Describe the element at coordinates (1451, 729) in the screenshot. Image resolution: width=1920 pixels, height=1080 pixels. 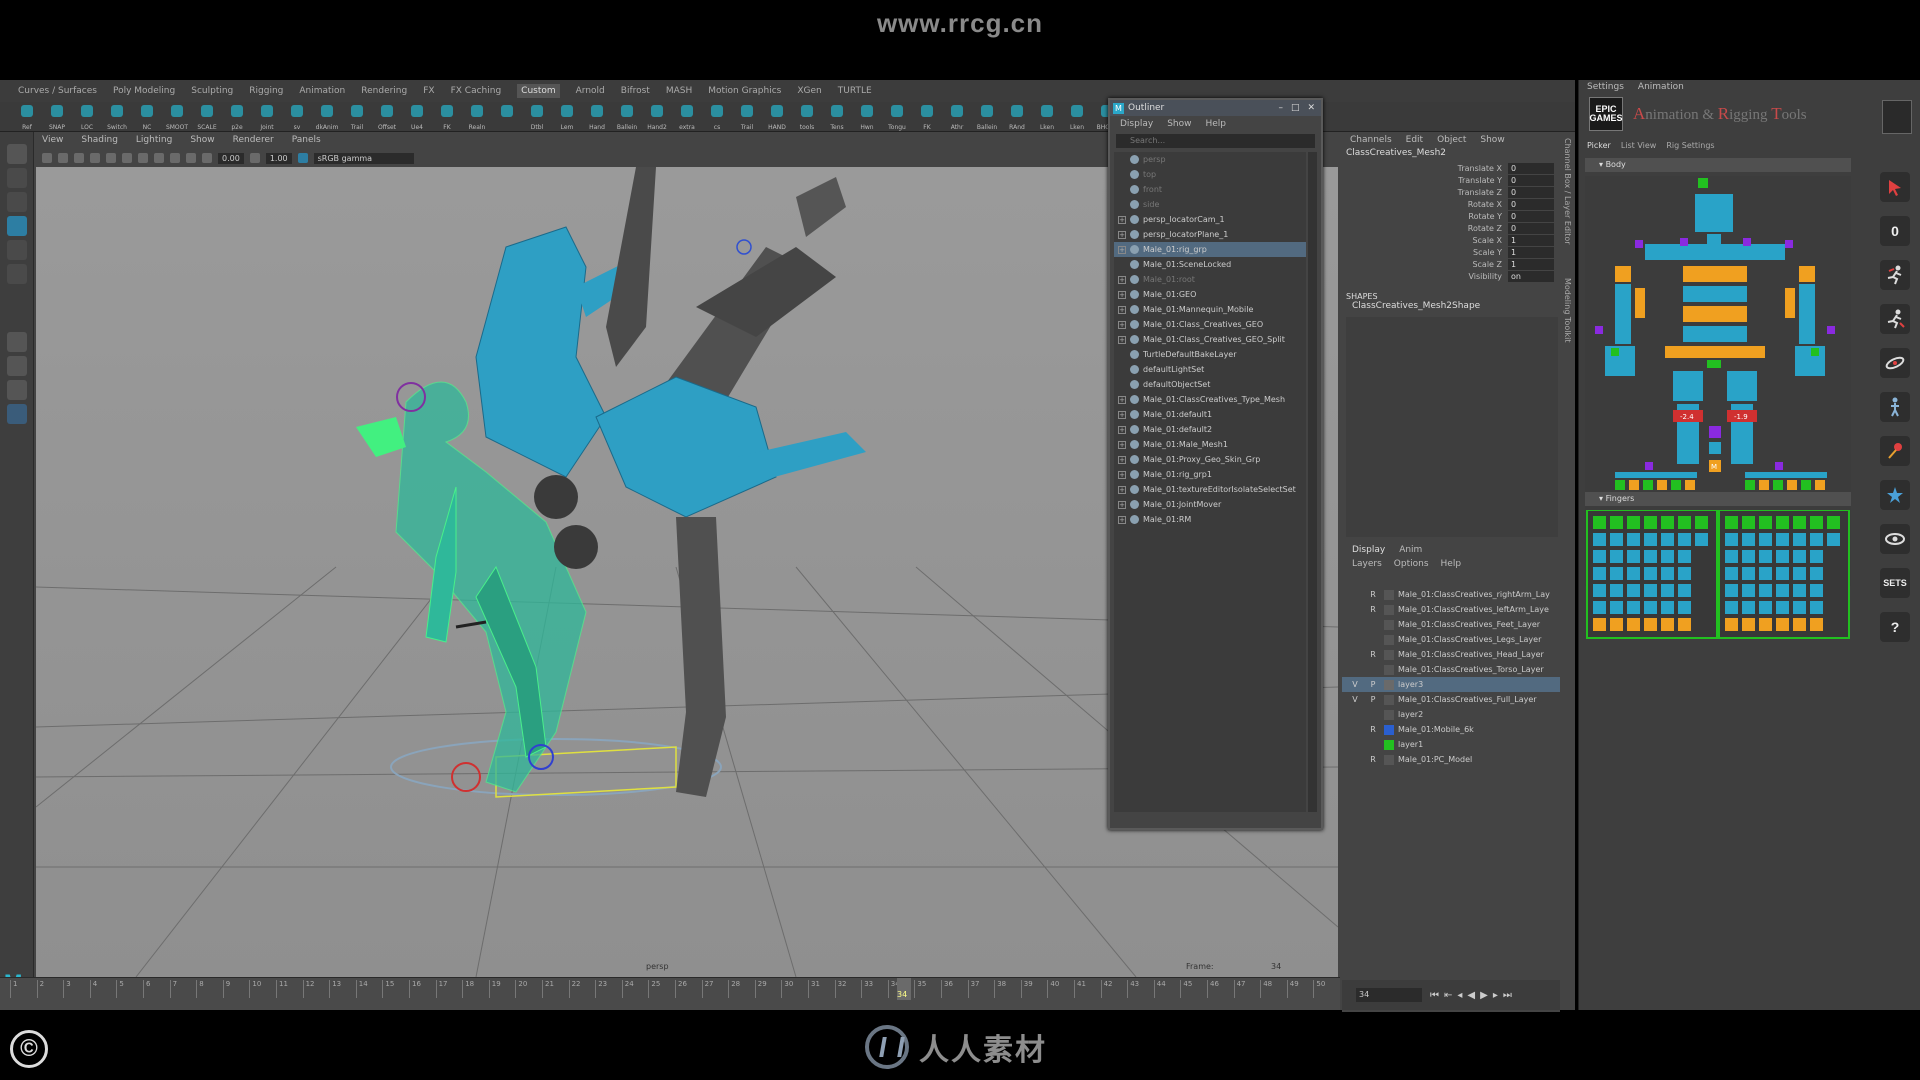
I see `display-layer-row: R Male_01:Mobile_6k` at that location.